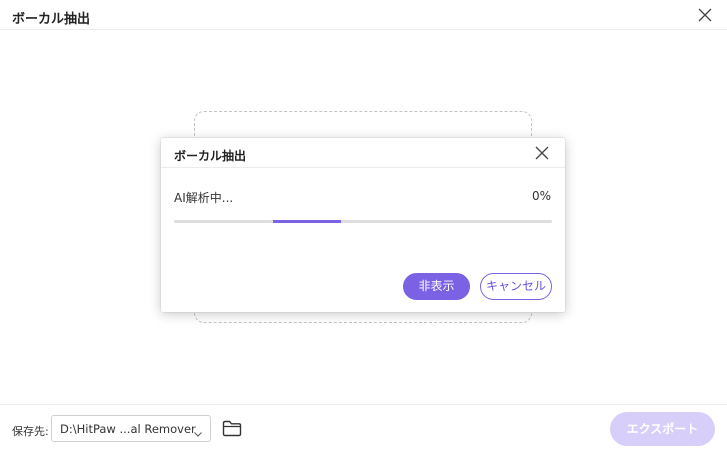 The height and width of the screenshot is (450, 727). Describe the element at coordinates (516, 286) in the screenshot. I see `cancel-button: キャンセル` at that location.